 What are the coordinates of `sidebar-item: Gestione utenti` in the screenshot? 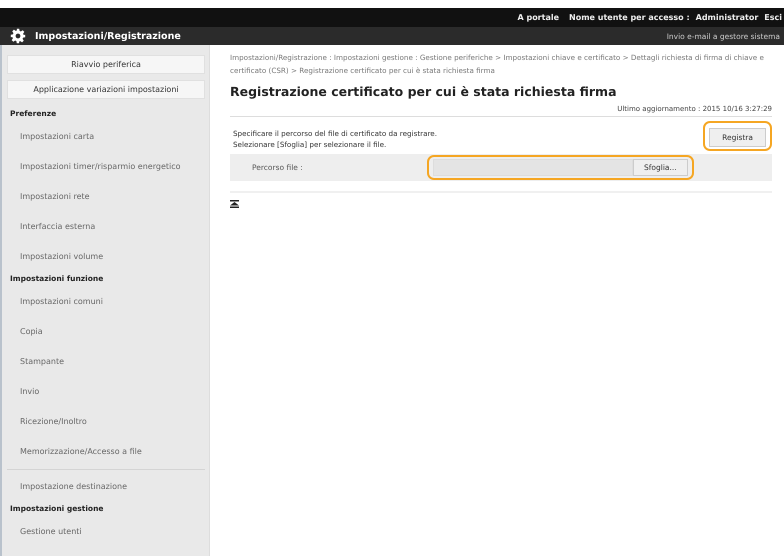 It's located at (106, 532).